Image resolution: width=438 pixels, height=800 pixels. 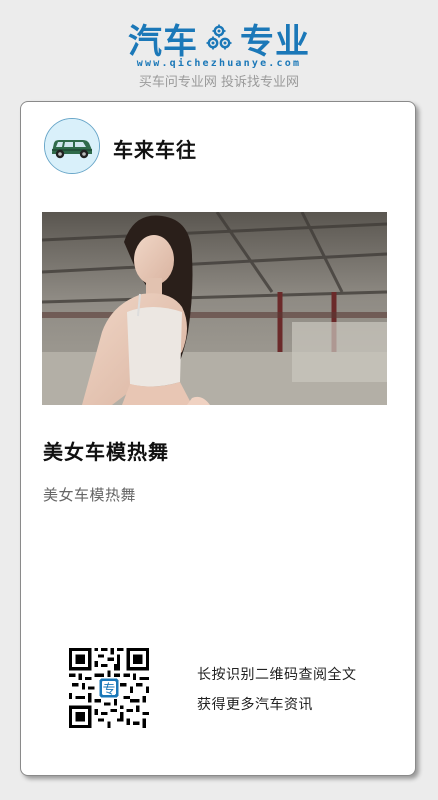 What do you see at coordinates (155, 148) in the screenshot?
I see `channel-name: 车来车往` at bounding box center [155, 148].